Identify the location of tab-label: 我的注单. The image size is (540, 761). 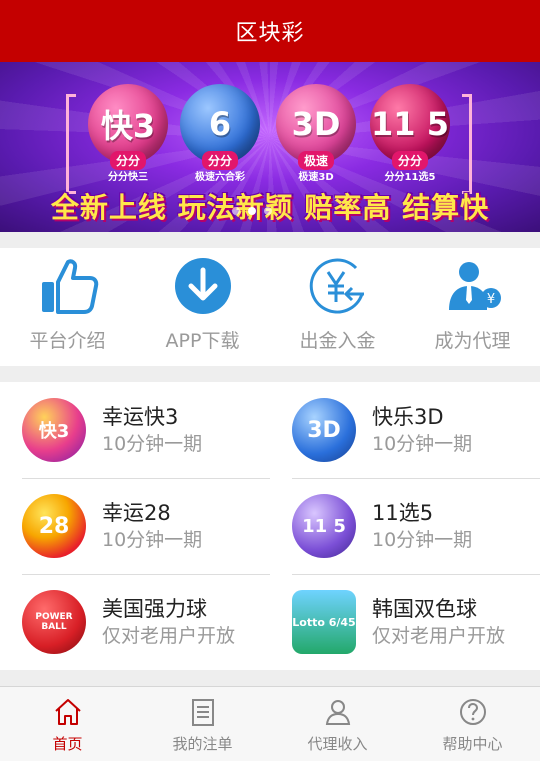
(202, 744).